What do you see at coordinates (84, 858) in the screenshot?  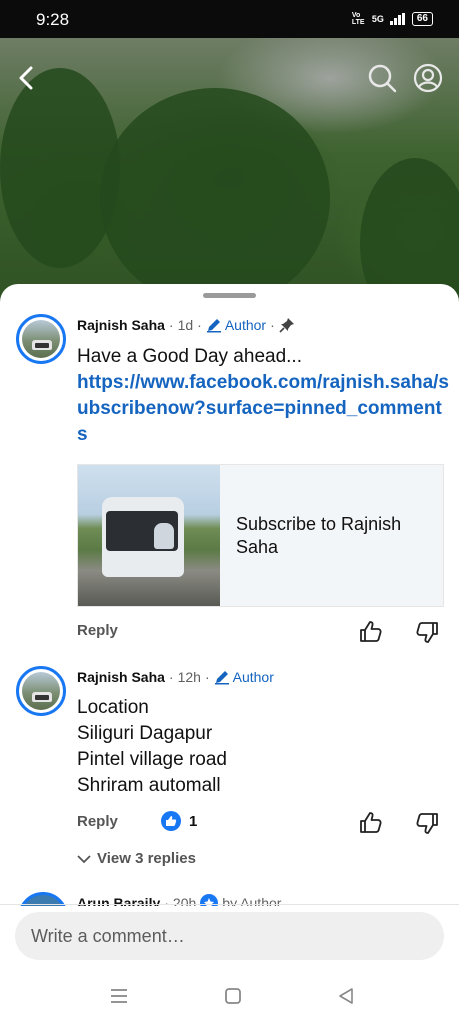 I see `chevron-down-icon` at bounding box center [84, 858].